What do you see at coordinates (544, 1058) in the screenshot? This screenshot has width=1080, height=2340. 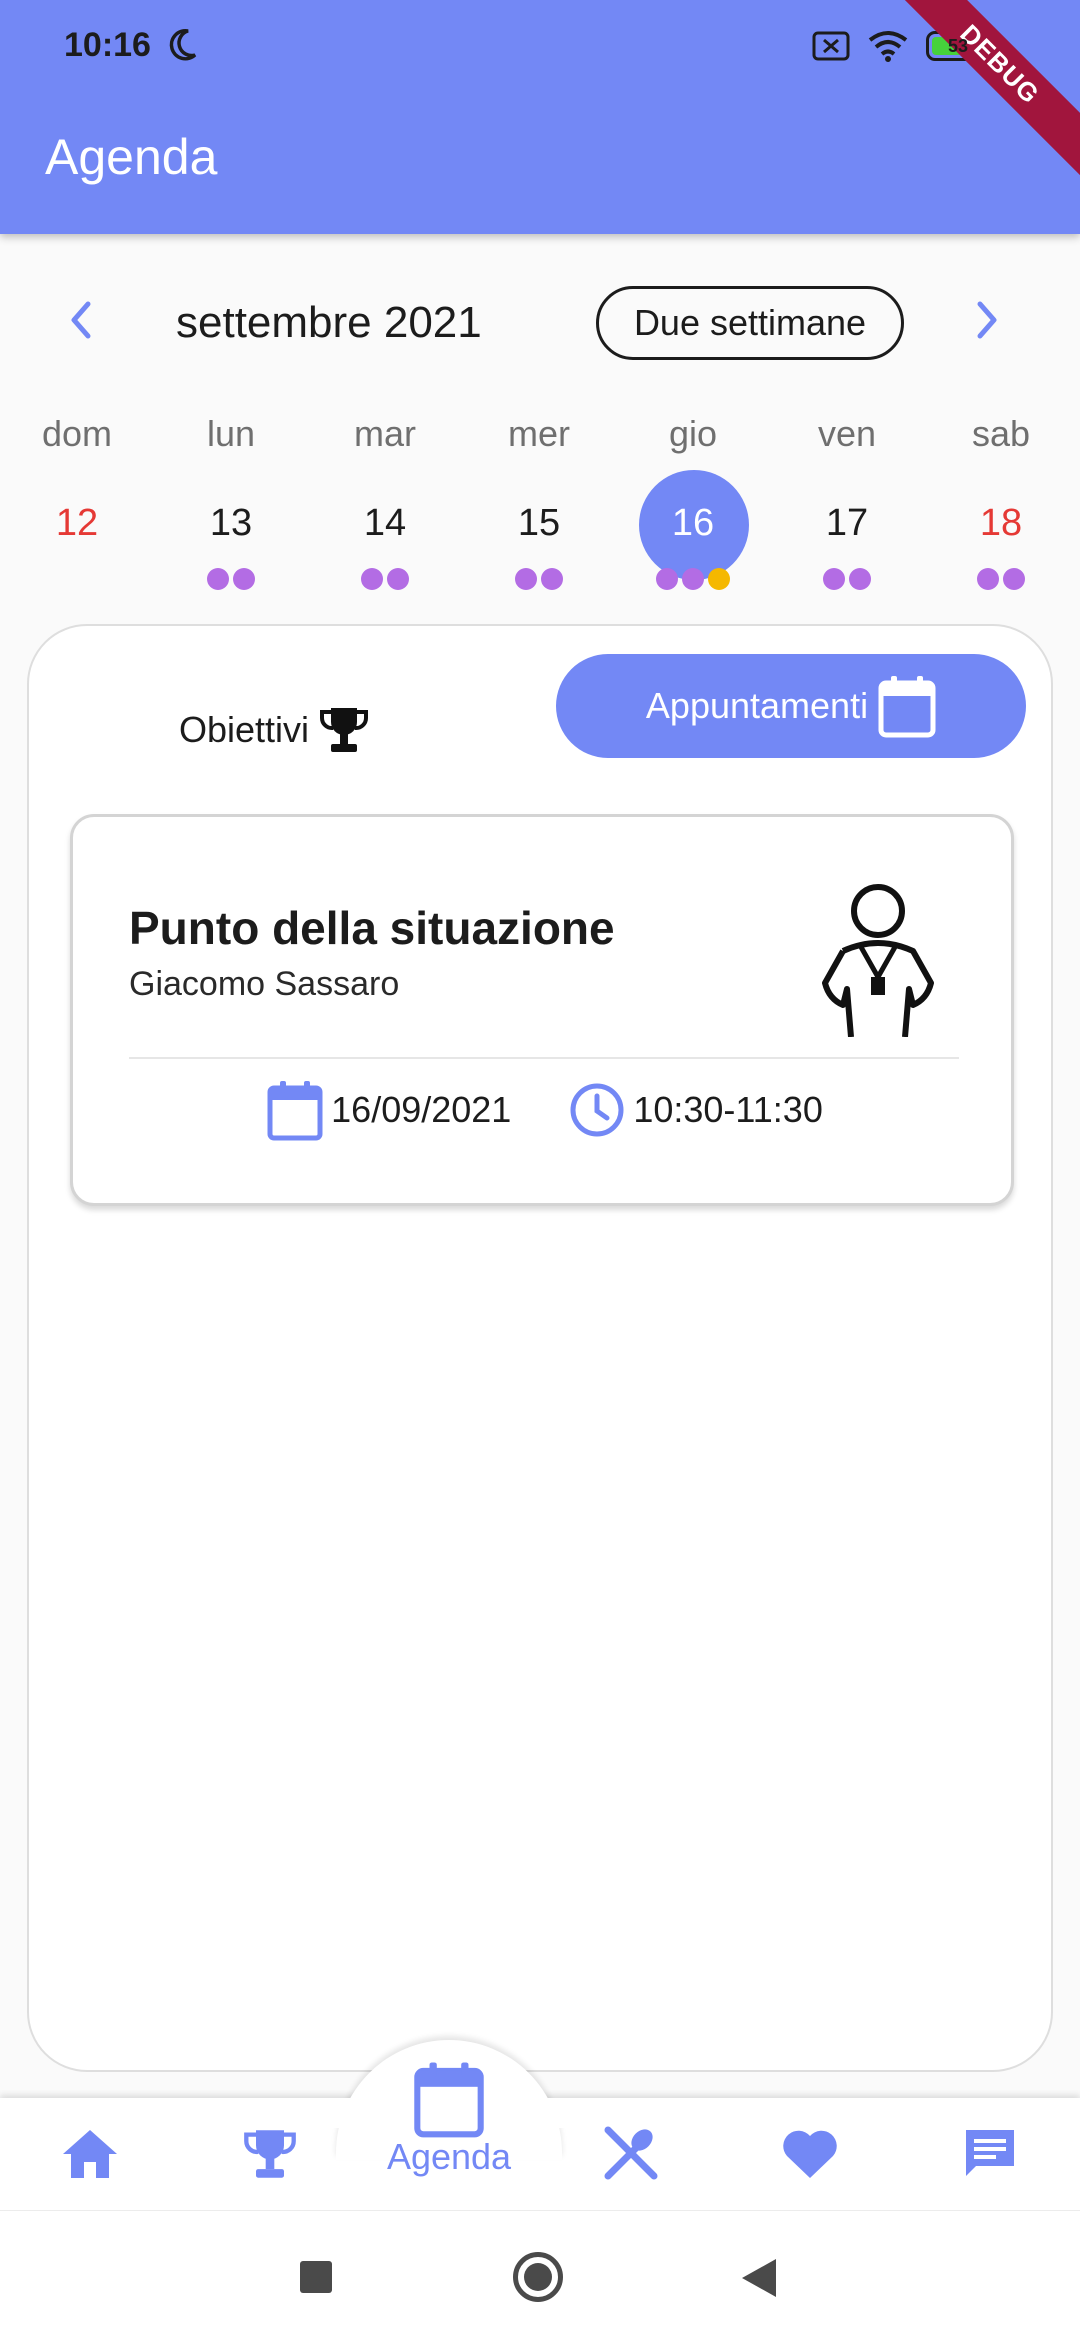 I see `card-divider` at bounding box center [544, 1058].